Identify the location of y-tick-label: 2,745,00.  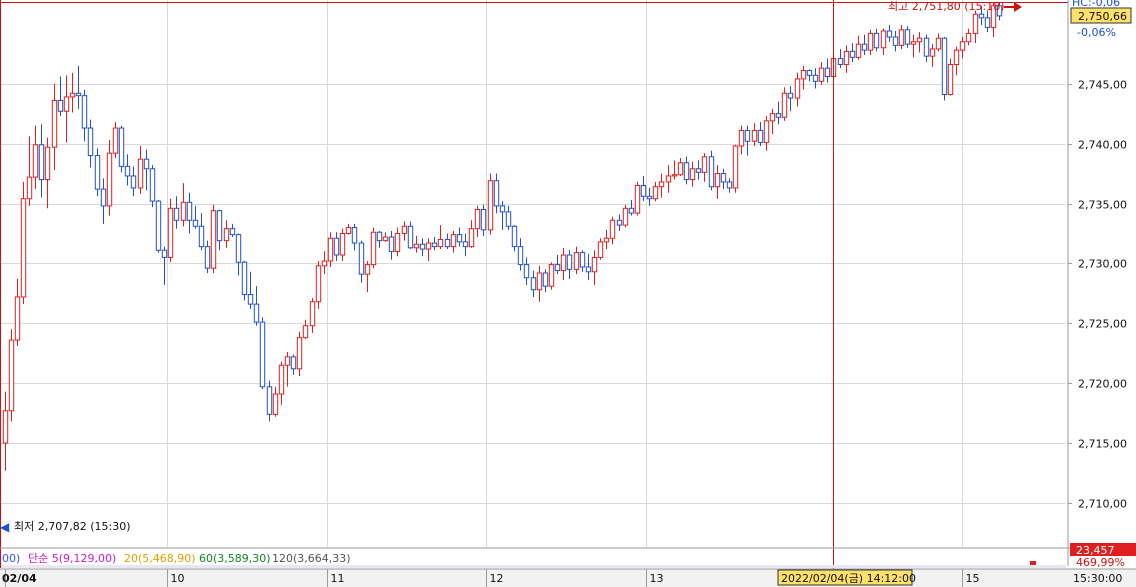
(1102, 85).